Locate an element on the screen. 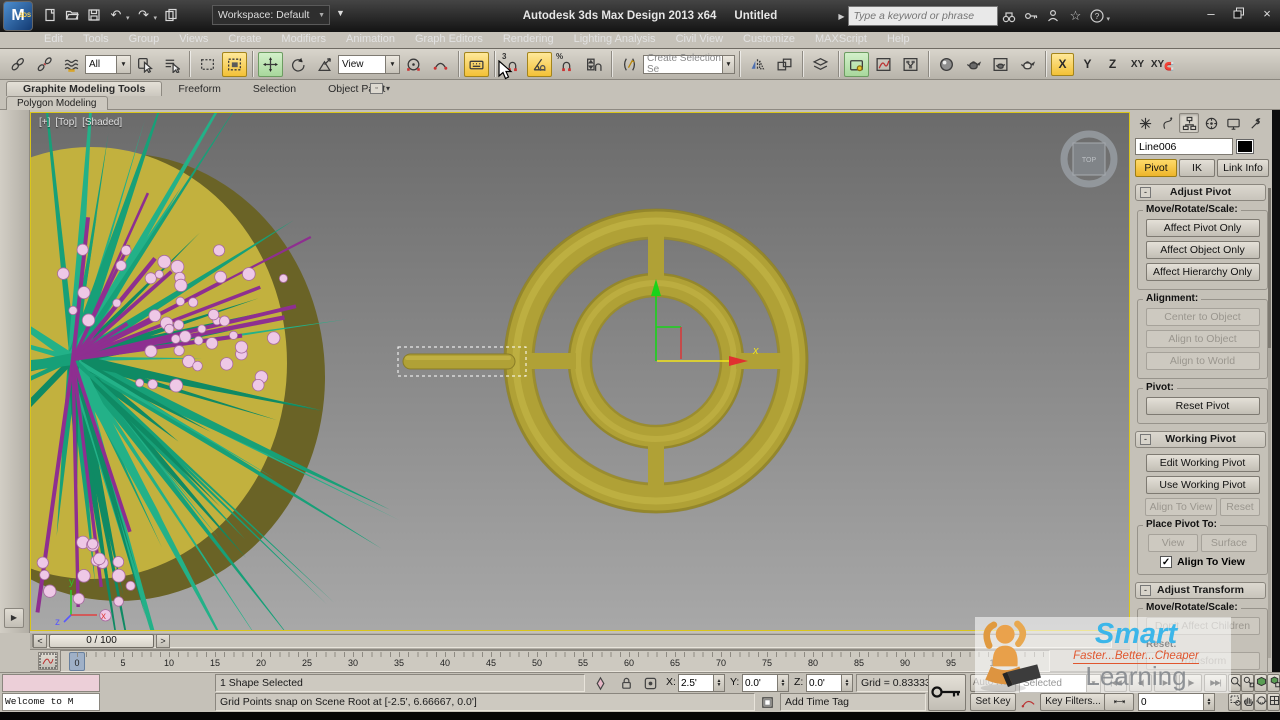  link-info-tab-button: Link Info is located at coordinates (1243, 168).